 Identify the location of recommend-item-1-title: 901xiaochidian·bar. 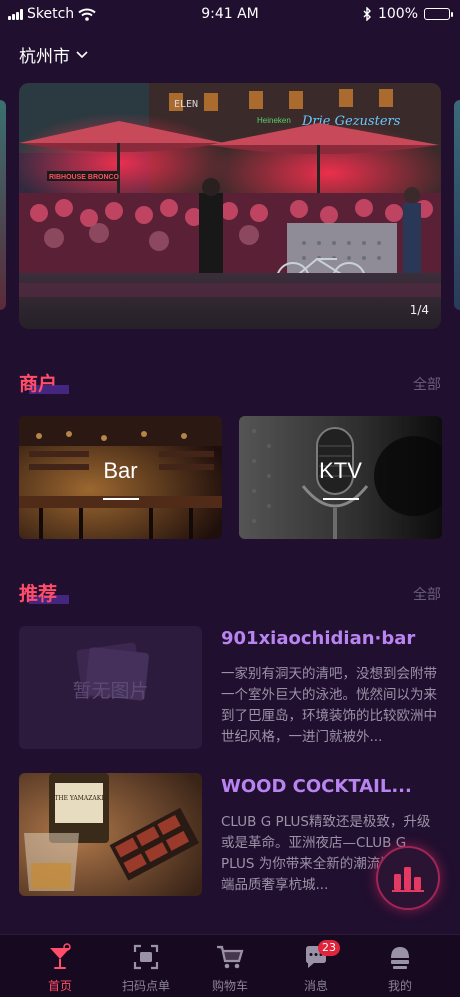
(318, 638).